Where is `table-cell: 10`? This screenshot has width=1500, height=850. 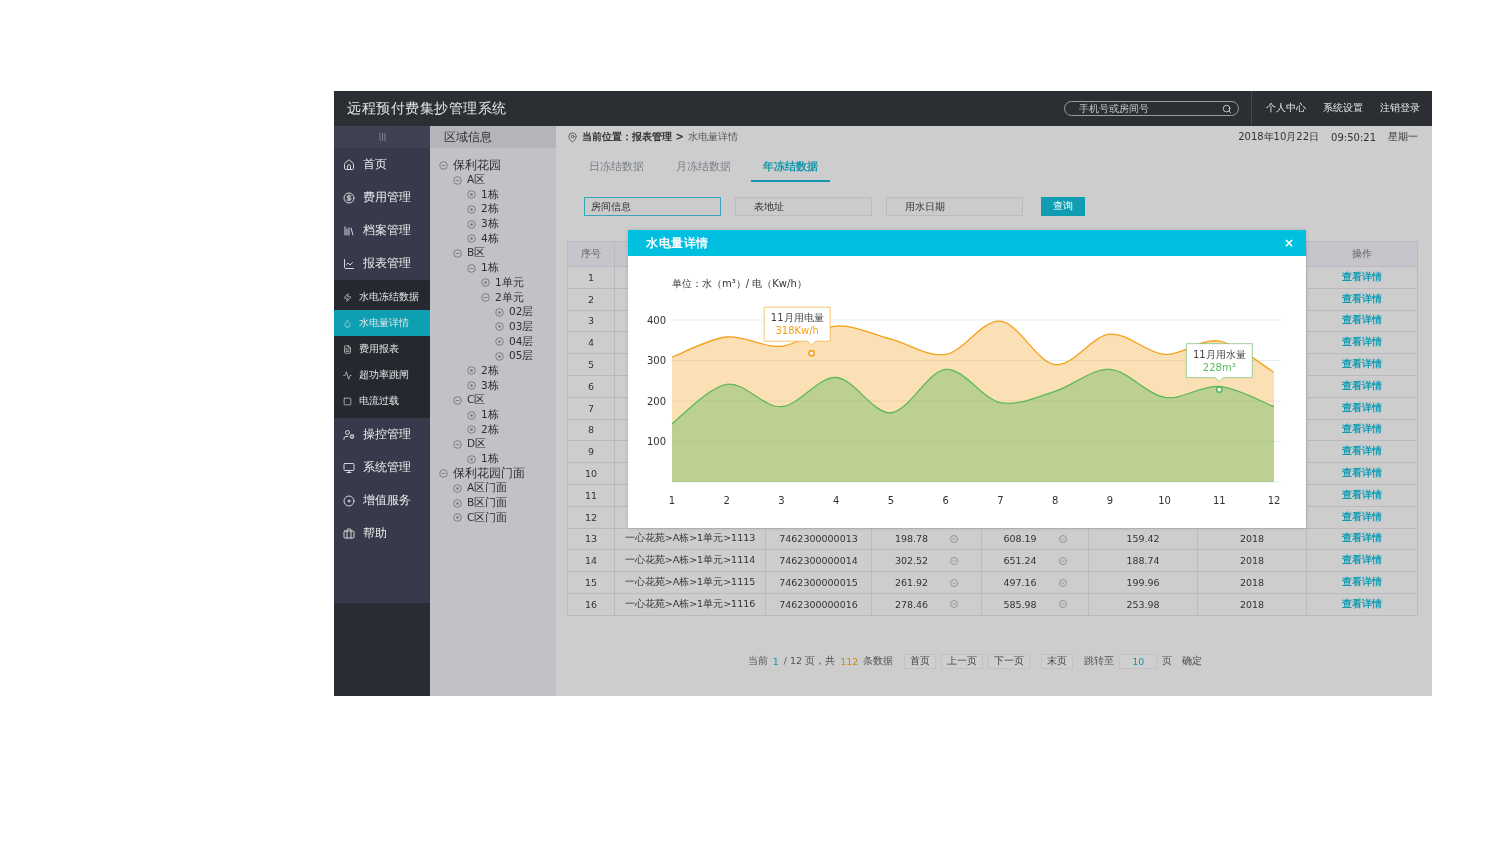
table-cell: 10 is located at coordinates (591, 474).